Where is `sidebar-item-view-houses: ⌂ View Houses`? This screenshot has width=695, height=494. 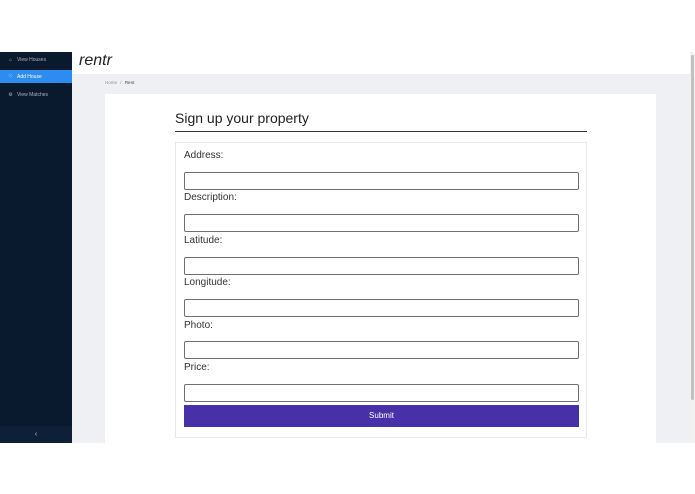
sidebar-item-view-houses: ⌂ View Houses is located at coordinates (36, 59).